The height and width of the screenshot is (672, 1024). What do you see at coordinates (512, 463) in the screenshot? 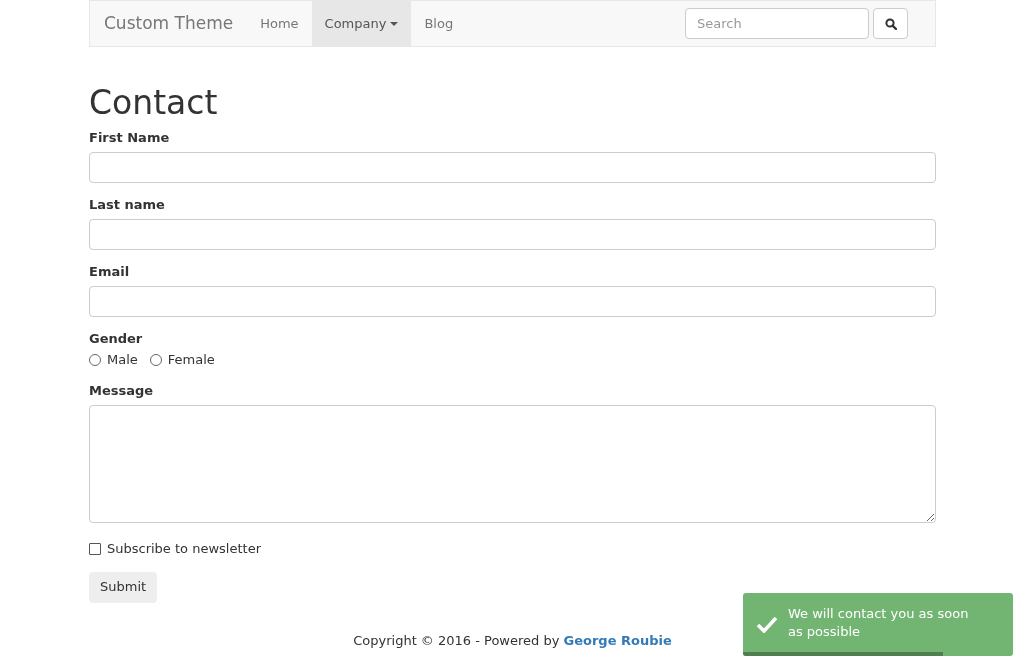
I see `message-field` at bounding box center [512, 463].